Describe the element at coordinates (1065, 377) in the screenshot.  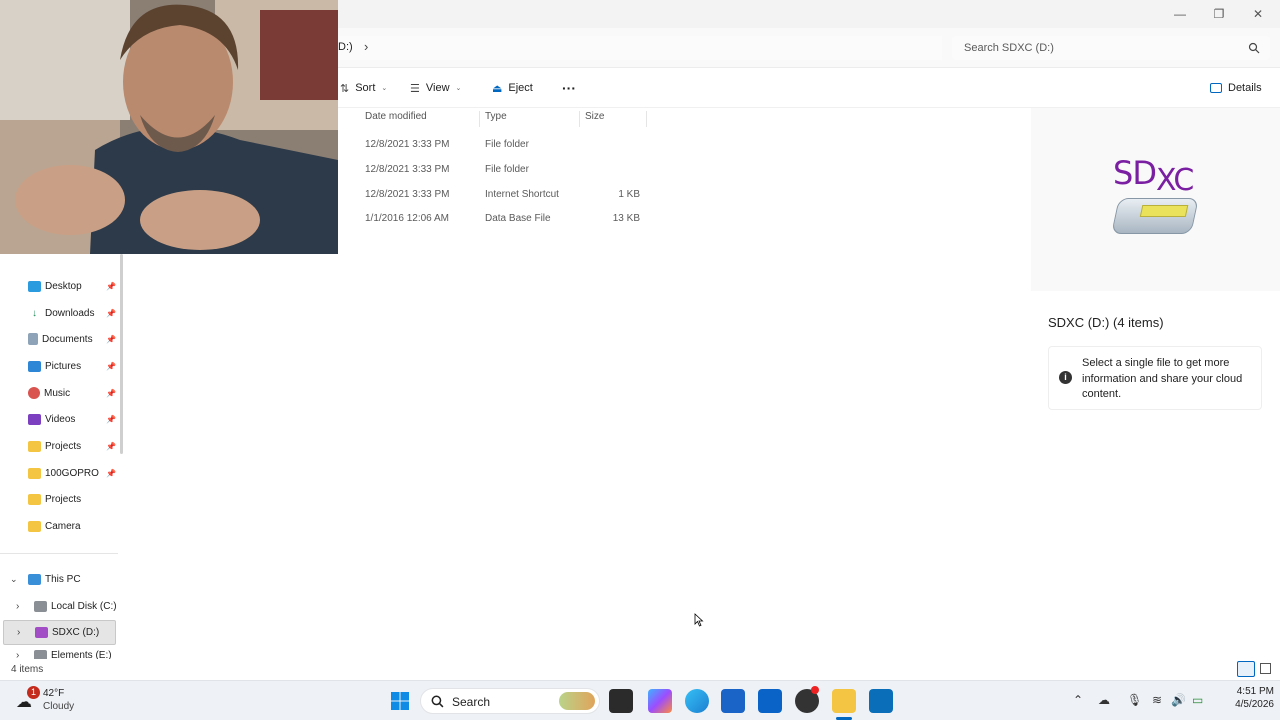
I see `info-icon: i` at that location.